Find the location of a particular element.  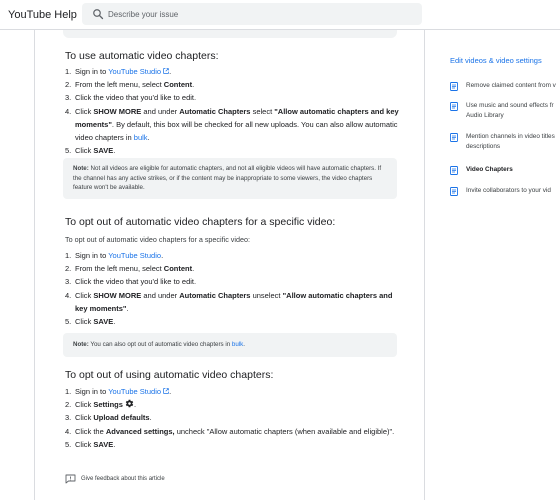

step-bold-text: Advanced settings, is located at coordinates (140, 431).